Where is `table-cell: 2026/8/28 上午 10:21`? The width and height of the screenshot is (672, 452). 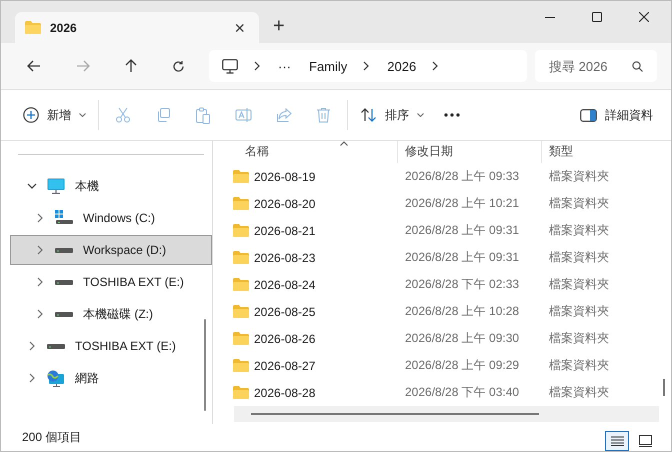 table-cell: 2026/8/28 上午 10:21 is located at coordinates (462, 203).